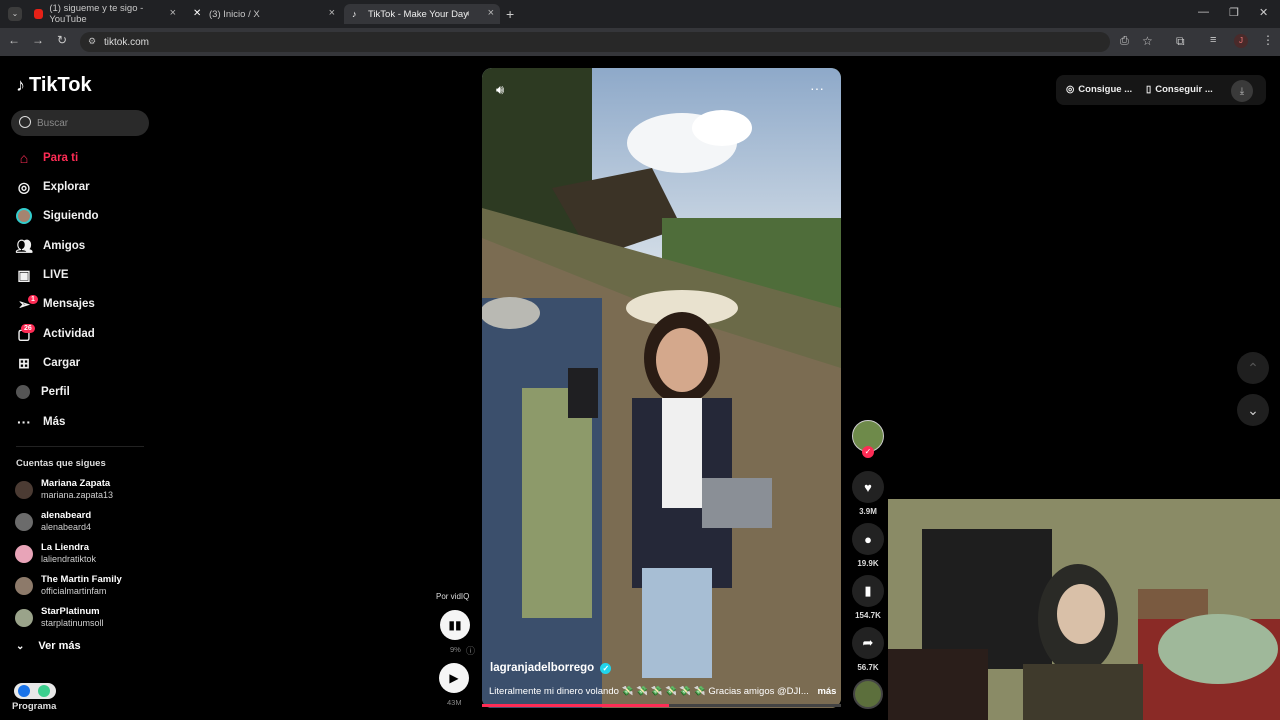 This screenshot has height=720, width=1280. I want to click on more-options-icon: ···, so click(817, 88).